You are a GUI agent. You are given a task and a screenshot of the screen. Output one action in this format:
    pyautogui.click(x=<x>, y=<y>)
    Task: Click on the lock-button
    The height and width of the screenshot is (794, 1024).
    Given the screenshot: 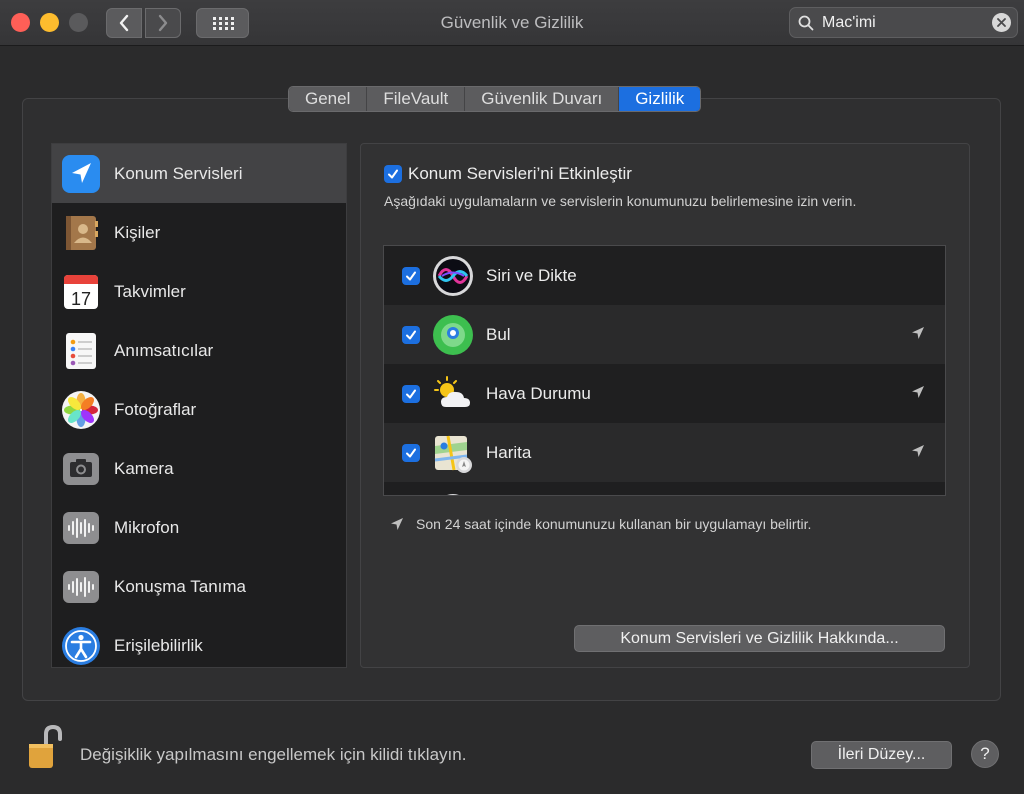 What is the action you would take?
    pyautogui.click(x=46, y=749)
    